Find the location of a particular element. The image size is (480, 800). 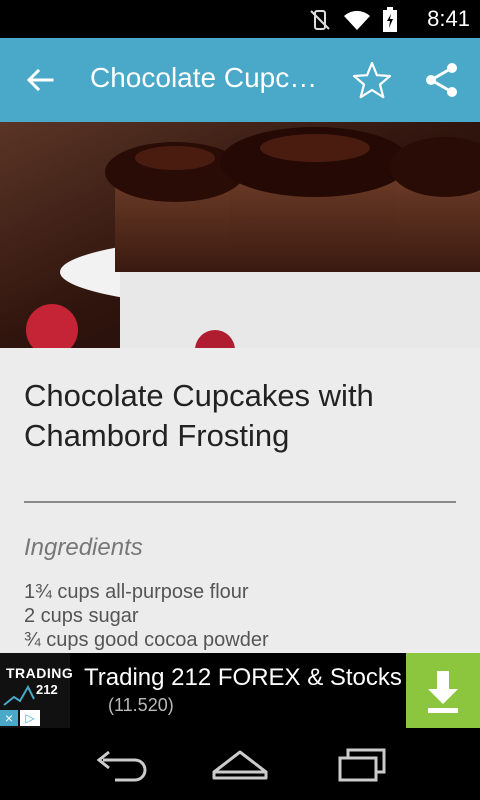

share-icon is located at coordinates (442, 80).